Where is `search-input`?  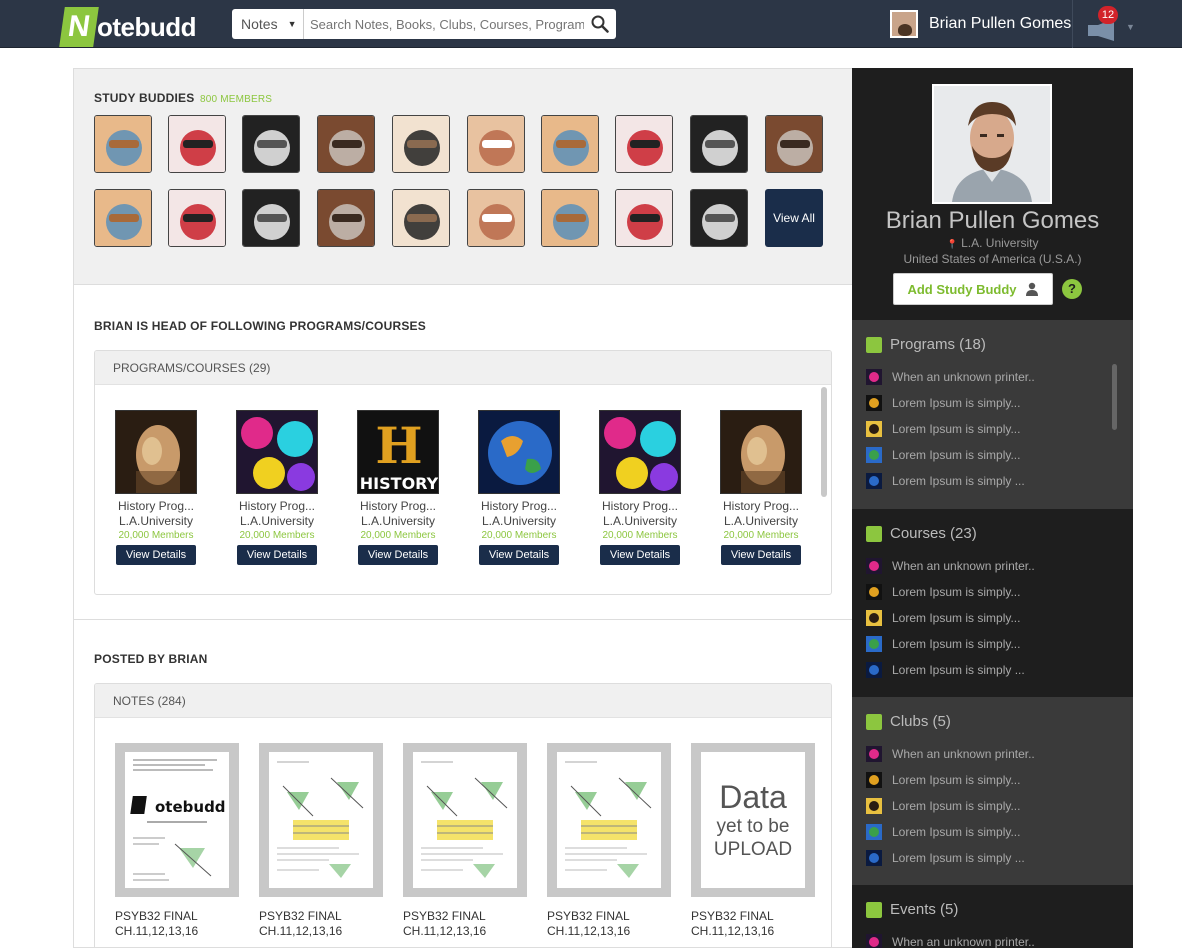
search-input is located at coordinates (444, 24).